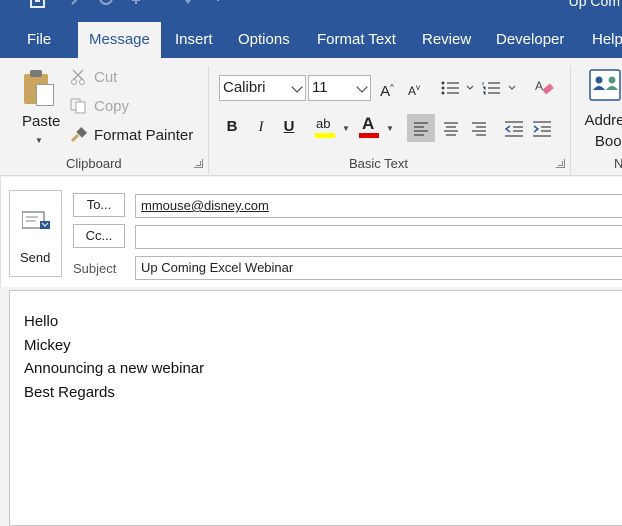 The image size is (622, 526). What do you see at coordinates (446, 40) in the screenshot?
I see `tab-review: Review` at bounding box center [446, 40].